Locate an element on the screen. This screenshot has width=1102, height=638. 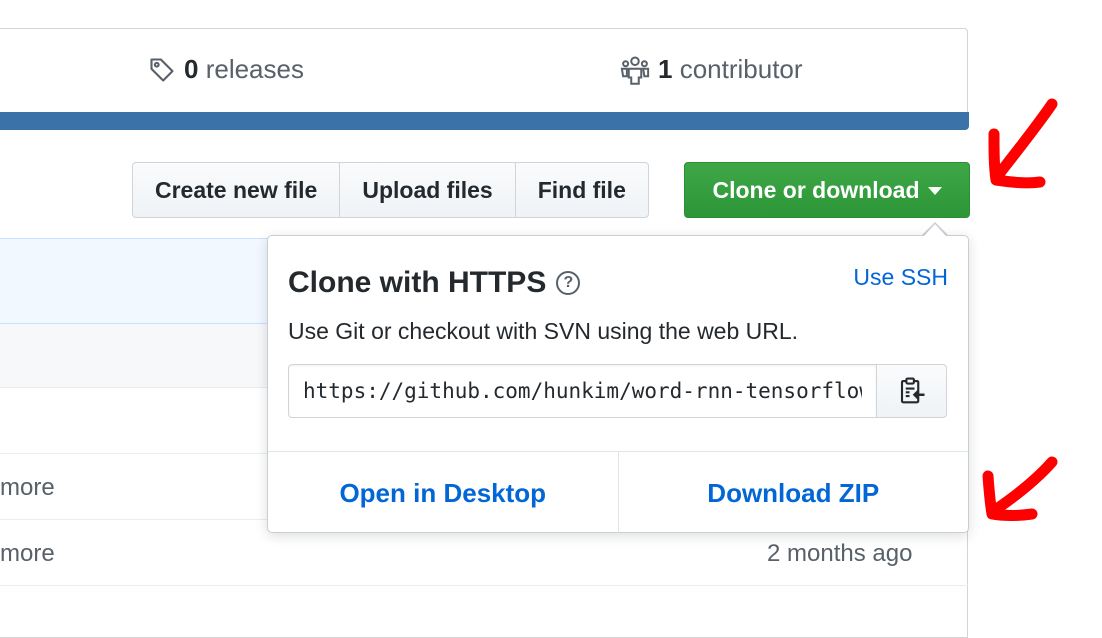
clone-or-download-label: Clone or download is located at coordinates (816, 189).